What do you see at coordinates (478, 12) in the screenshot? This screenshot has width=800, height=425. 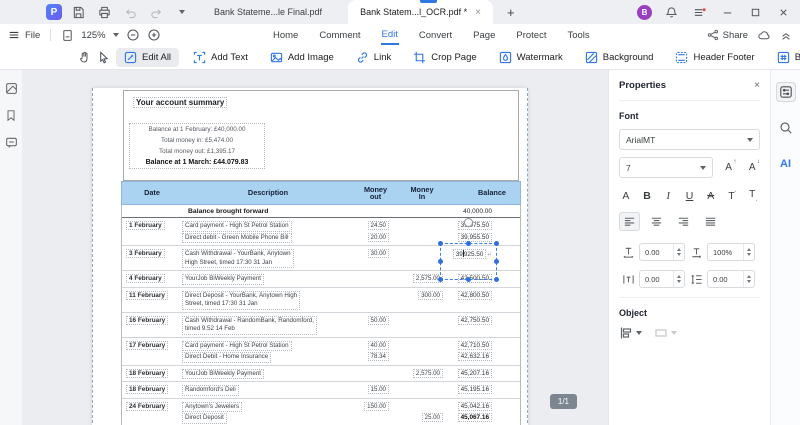 I see `close-tab-icon: ×` at bounding box center [478, 12].